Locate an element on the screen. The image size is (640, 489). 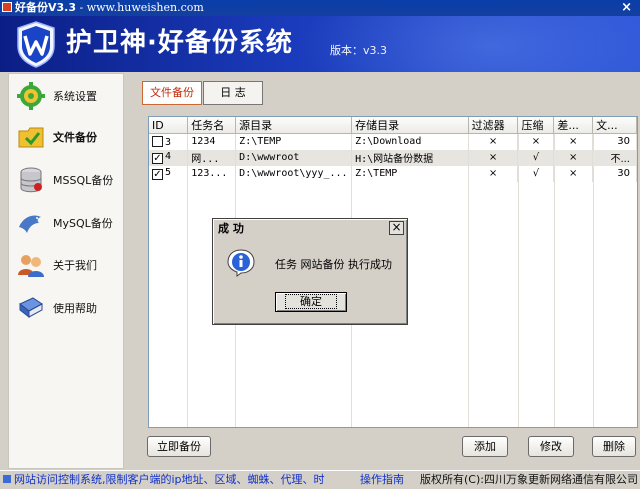
sidebar-item-file-backup: 文件备份 is located at coordinates (67, 137).